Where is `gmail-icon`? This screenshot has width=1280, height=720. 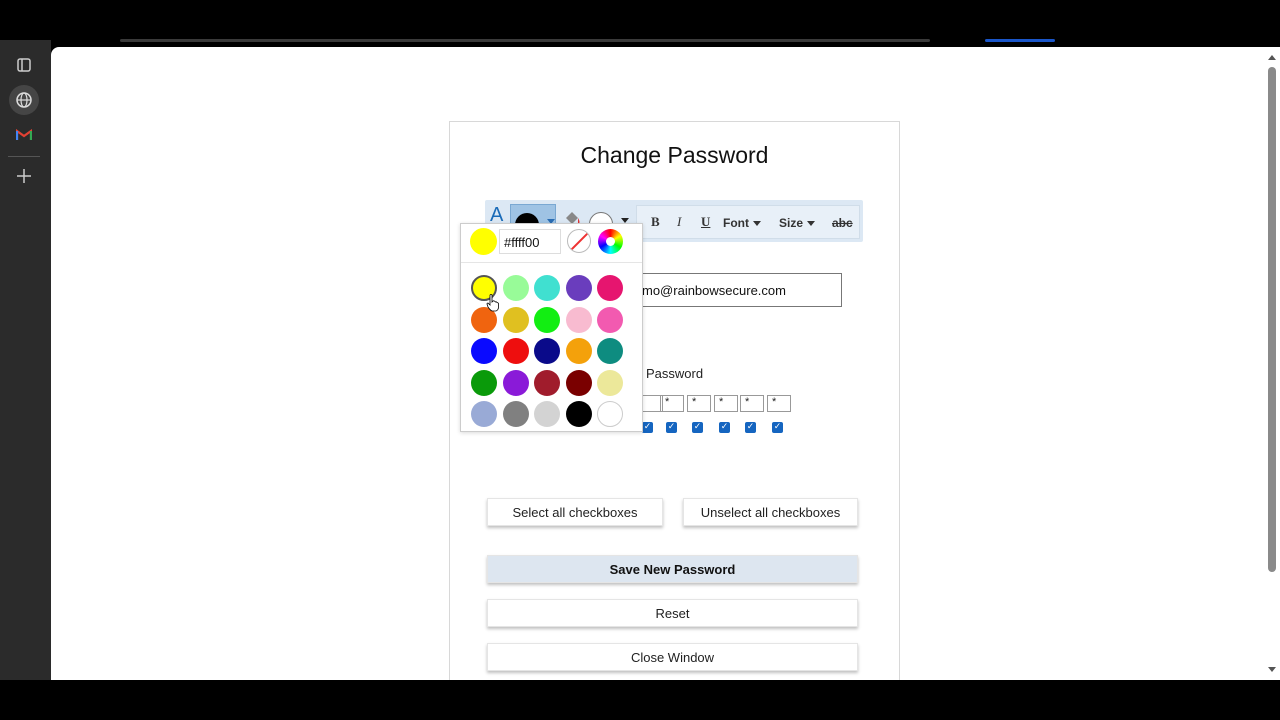
gmail-icon is located at coordinates (24, 134).